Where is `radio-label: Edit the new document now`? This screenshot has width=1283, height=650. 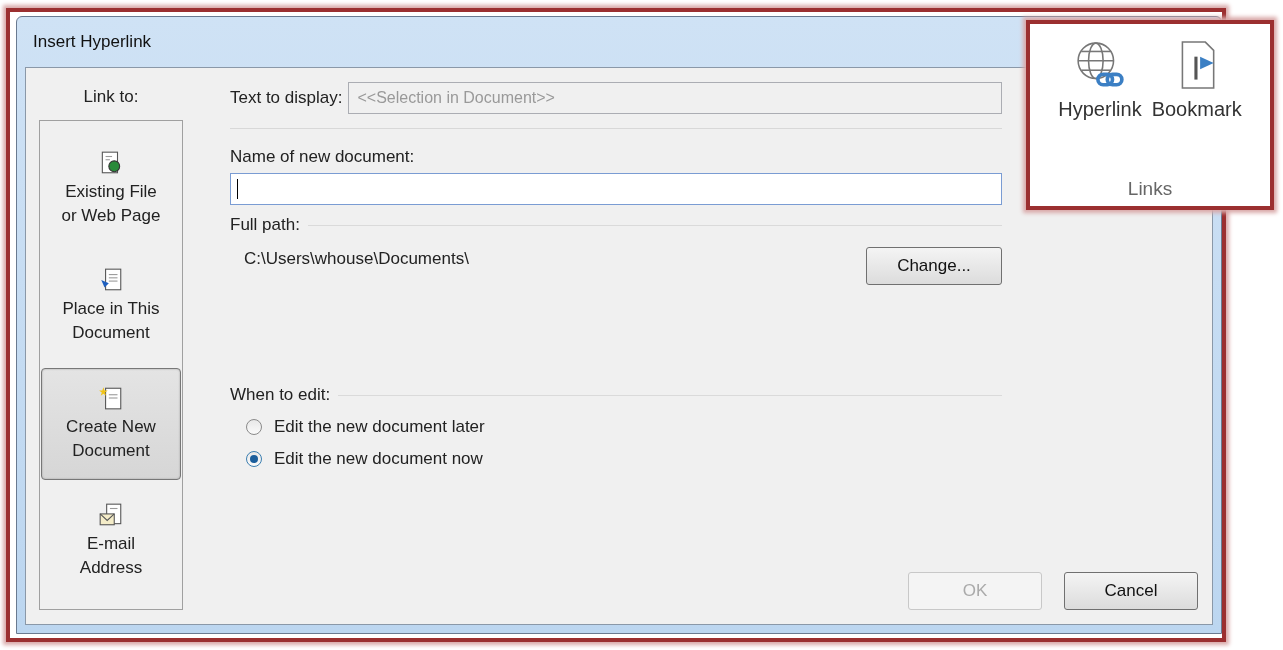 radio-label: Edit the new document now is located at coordinates (378, 459).